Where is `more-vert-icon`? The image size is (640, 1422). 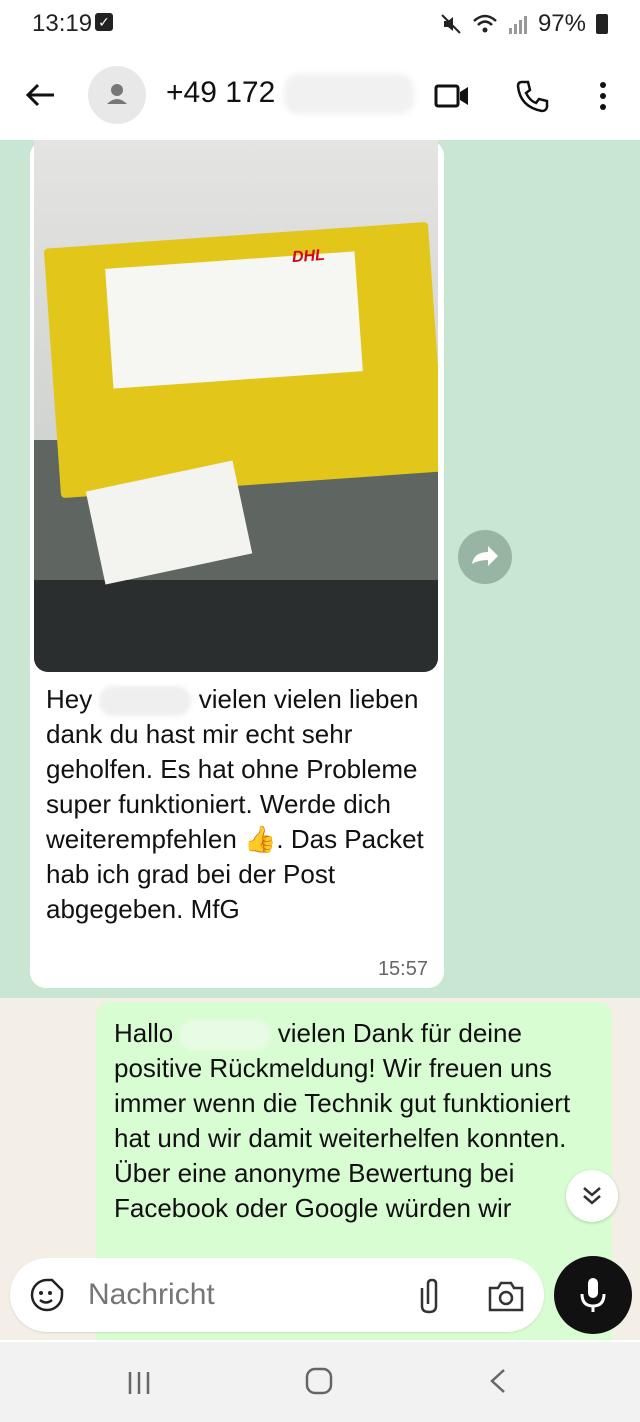 more-vert-icon is located at coordinates (603, 96).